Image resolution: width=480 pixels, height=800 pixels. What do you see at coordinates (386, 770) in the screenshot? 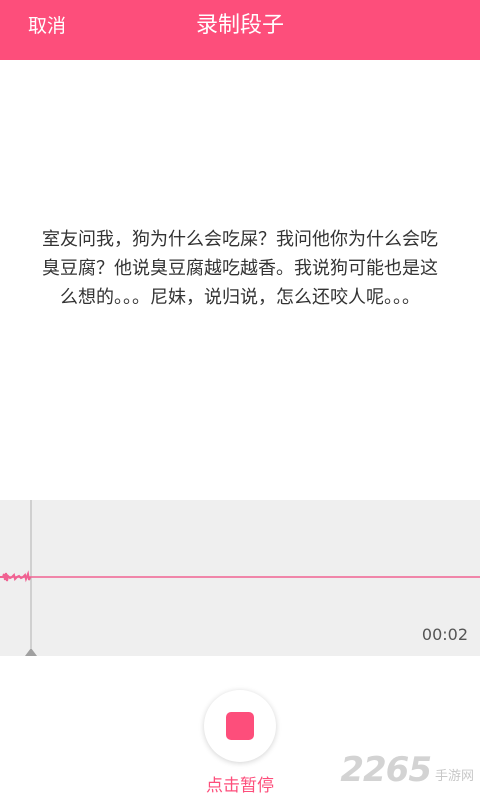
I see `watermark-number: 2265` at bounding box center [386, 770].